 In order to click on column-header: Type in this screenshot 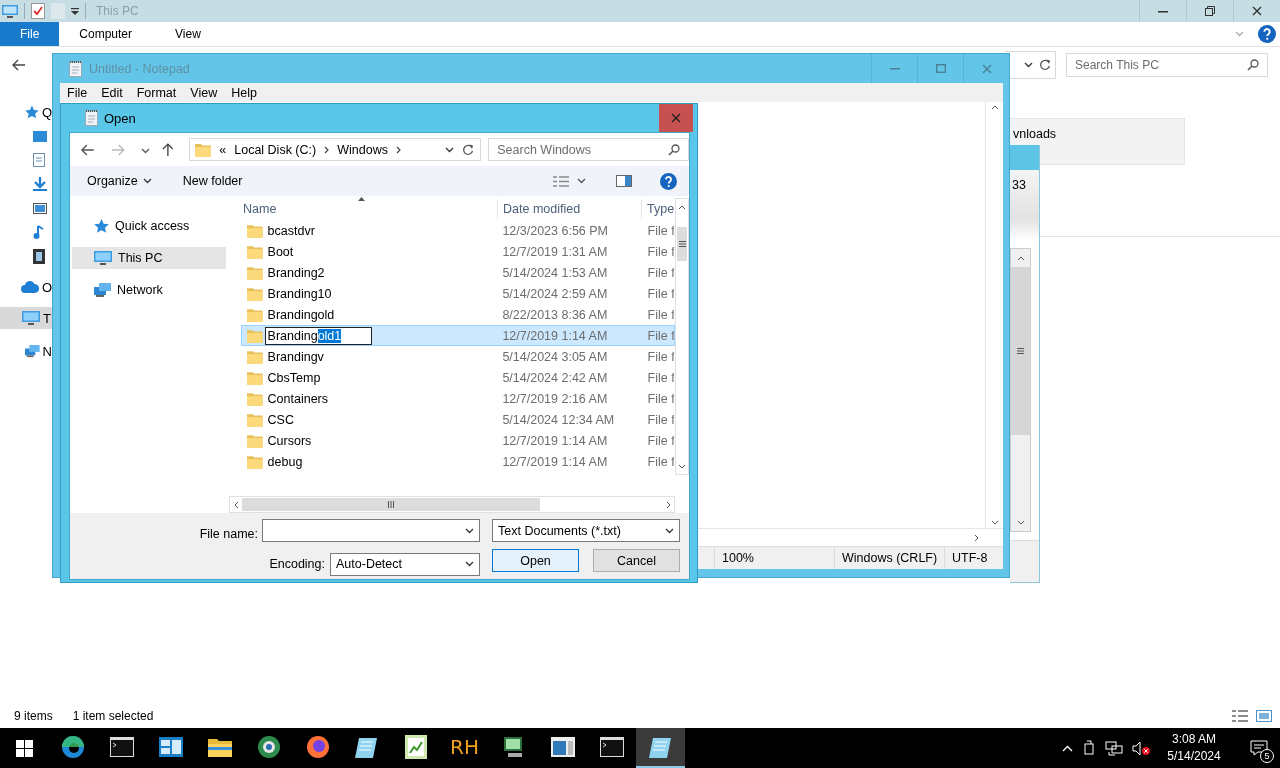, I will do `click(658, 209)`.